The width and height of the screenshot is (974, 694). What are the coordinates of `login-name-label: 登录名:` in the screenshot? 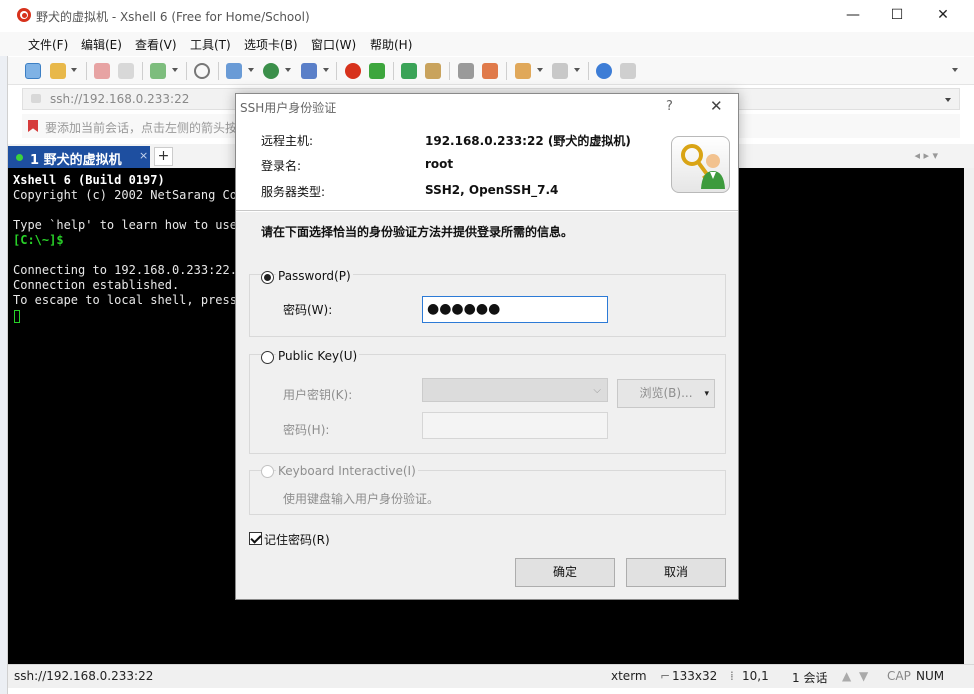 It's located at (281, 166).